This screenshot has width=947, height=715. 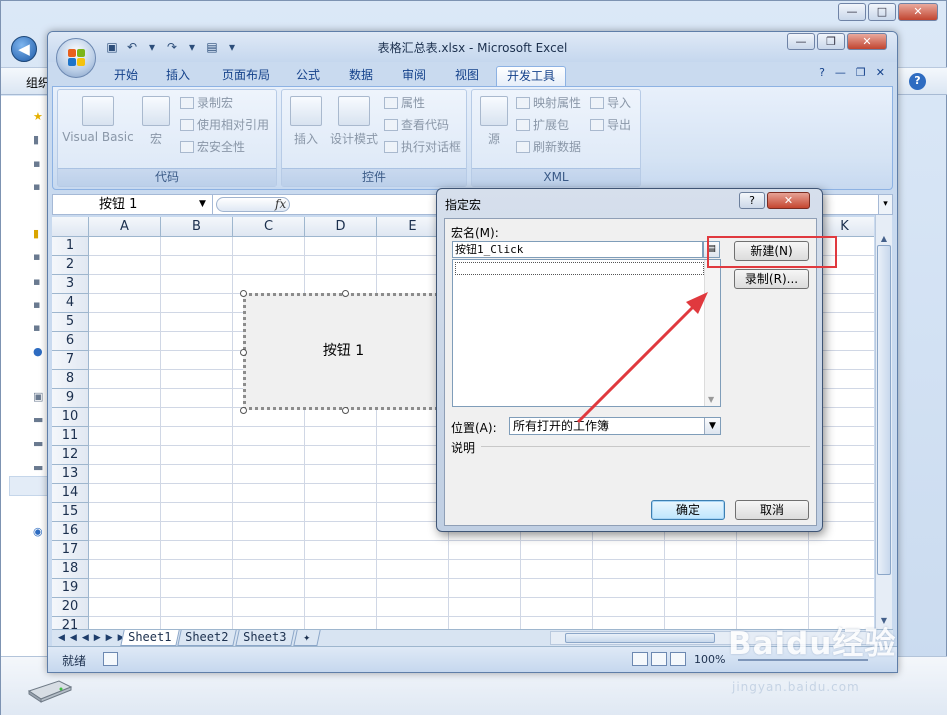 What do you see at coordinates (867, 41) in the screenshot?
I see `close-button: ✕` at bounding box center [867, 41].